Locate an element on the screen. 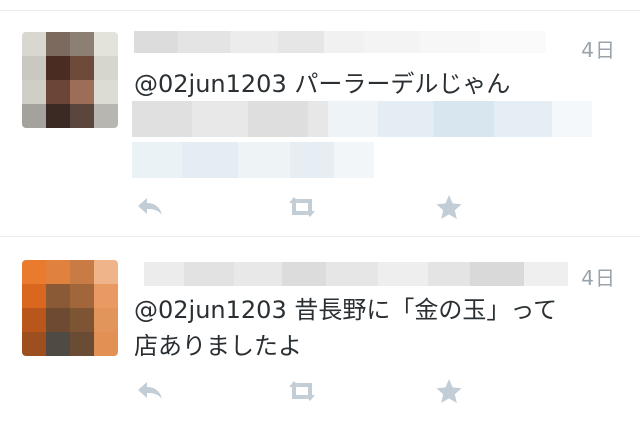  tweet-text: @02jun1203 昔長野に「金の玉」って 店ありましたよ is located at coordinates (346, 328).